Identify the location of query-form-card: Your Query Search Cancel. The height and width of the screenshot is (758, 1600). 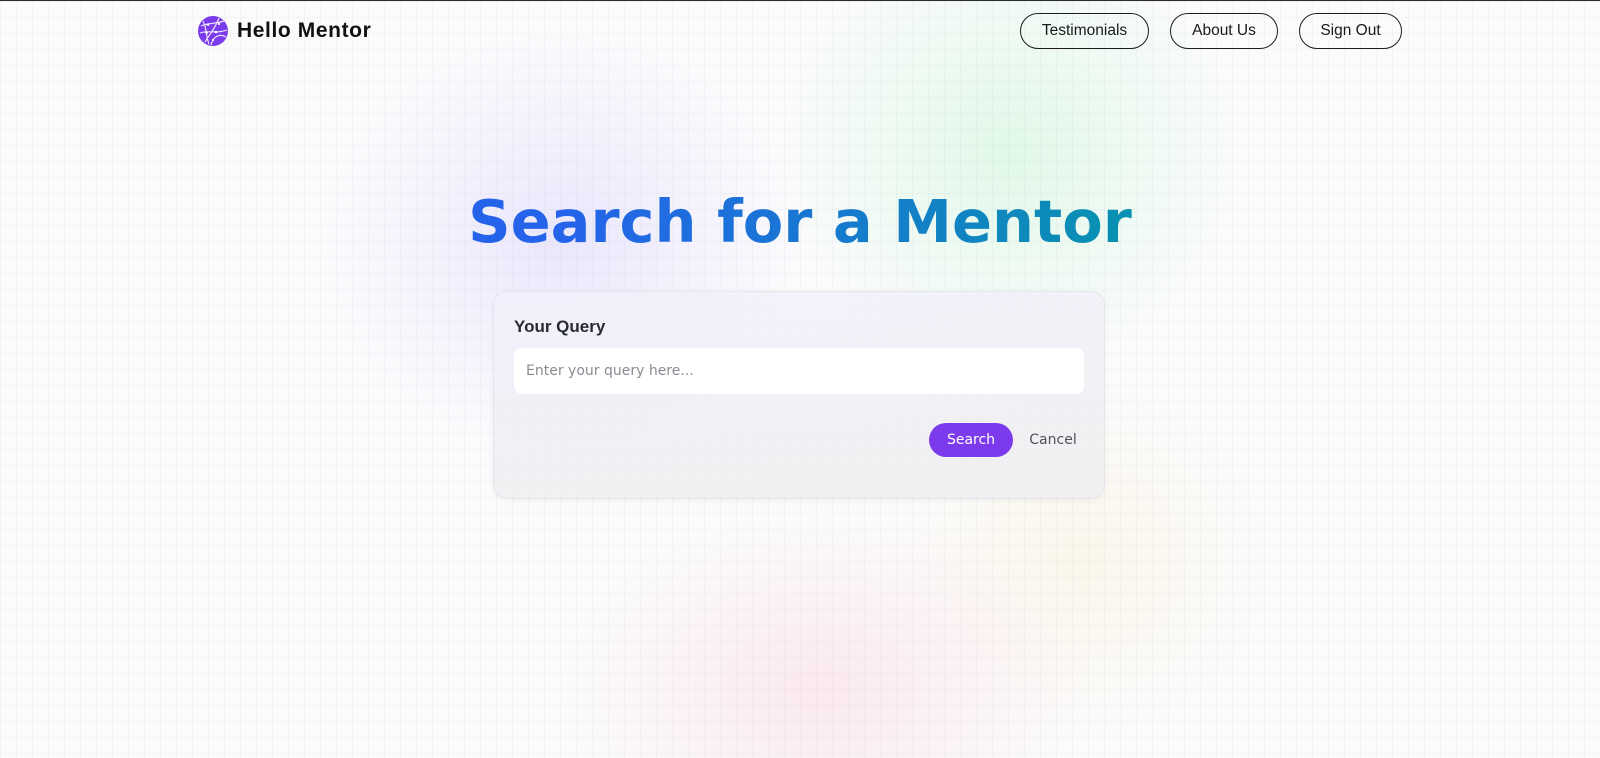
(799, 395).